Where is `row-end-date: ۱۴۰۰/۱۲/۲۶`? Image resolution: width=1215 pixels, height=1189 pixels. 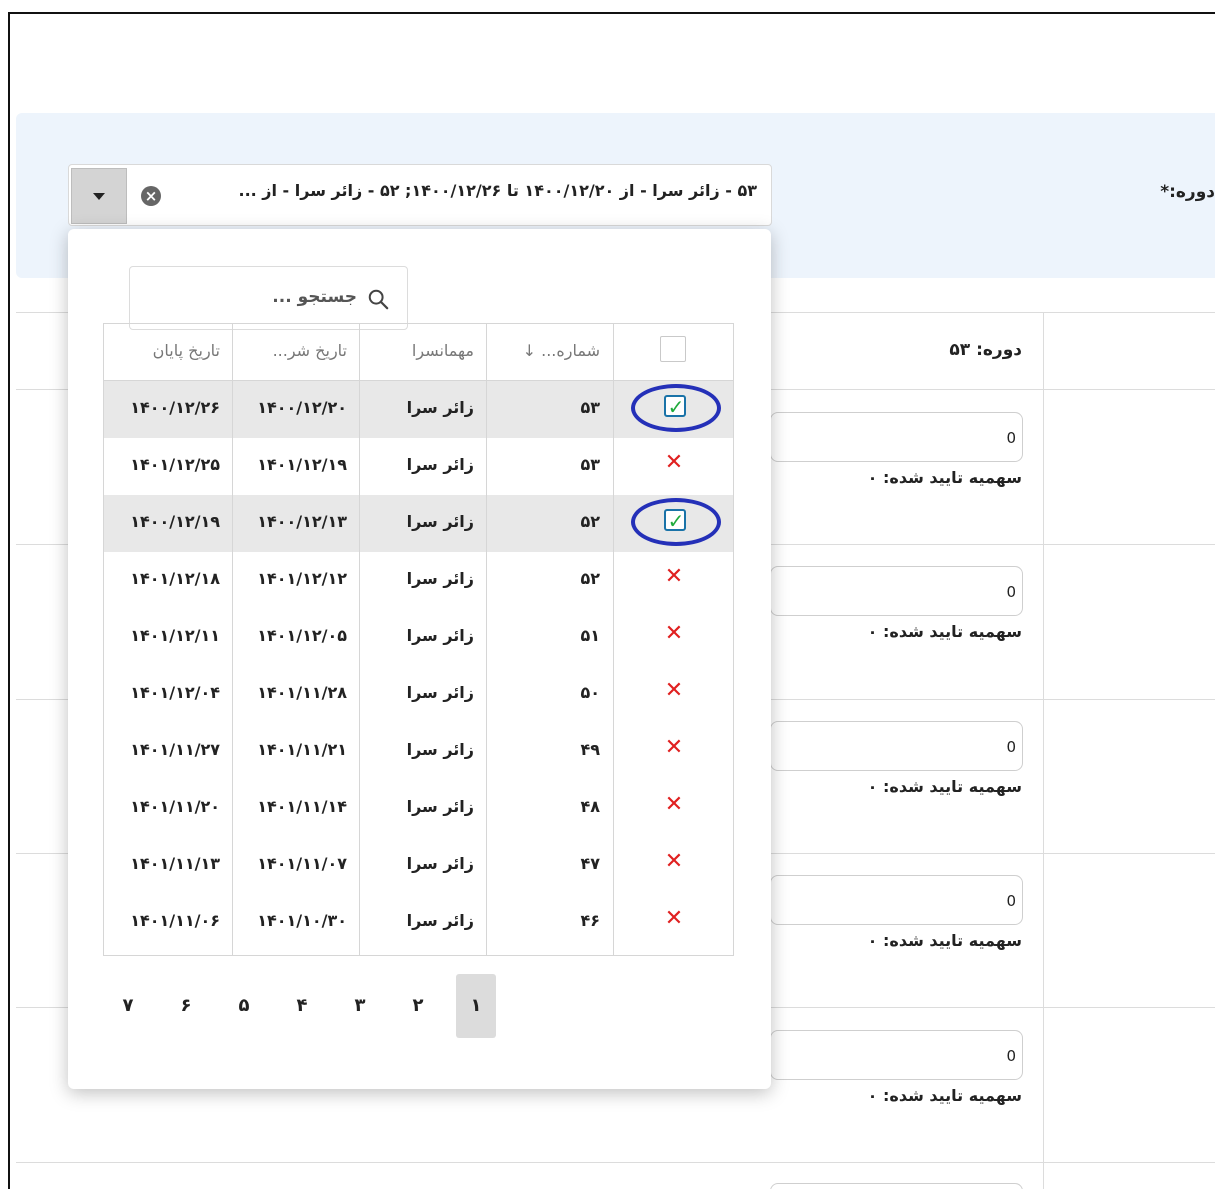 row-end-date: ۱۴۰۰/۱۲/۲۶ is located at coordinates (175, 407).